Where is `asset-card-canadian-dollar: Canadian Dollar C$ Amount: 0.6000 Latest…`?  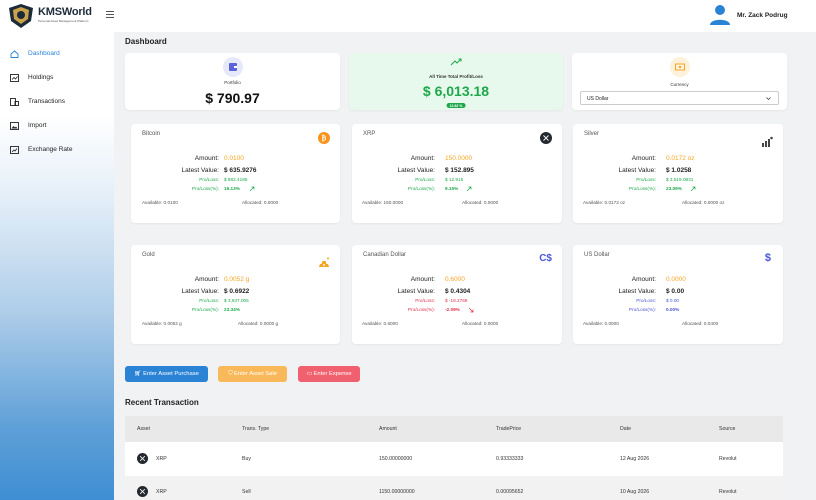 asset-card-canadian-dollar: Canadian Dollar C$ Amount: 0.6000 Latest… is located at coordinates (457, 294).